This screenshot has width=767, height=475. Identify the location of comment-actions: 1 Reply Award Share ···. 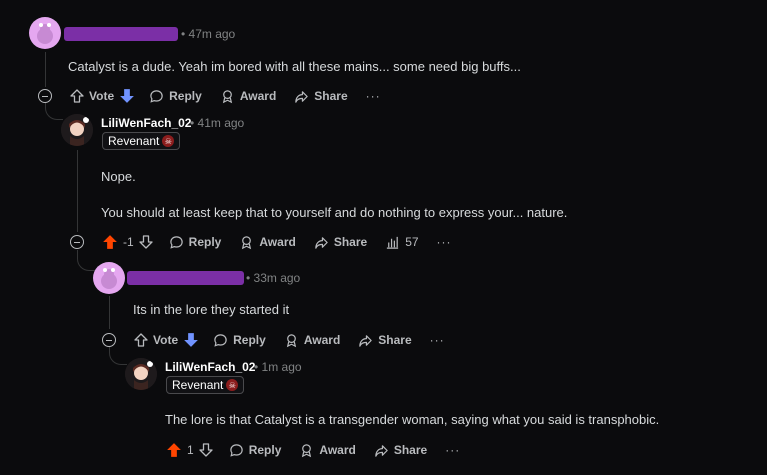
(313, 450).